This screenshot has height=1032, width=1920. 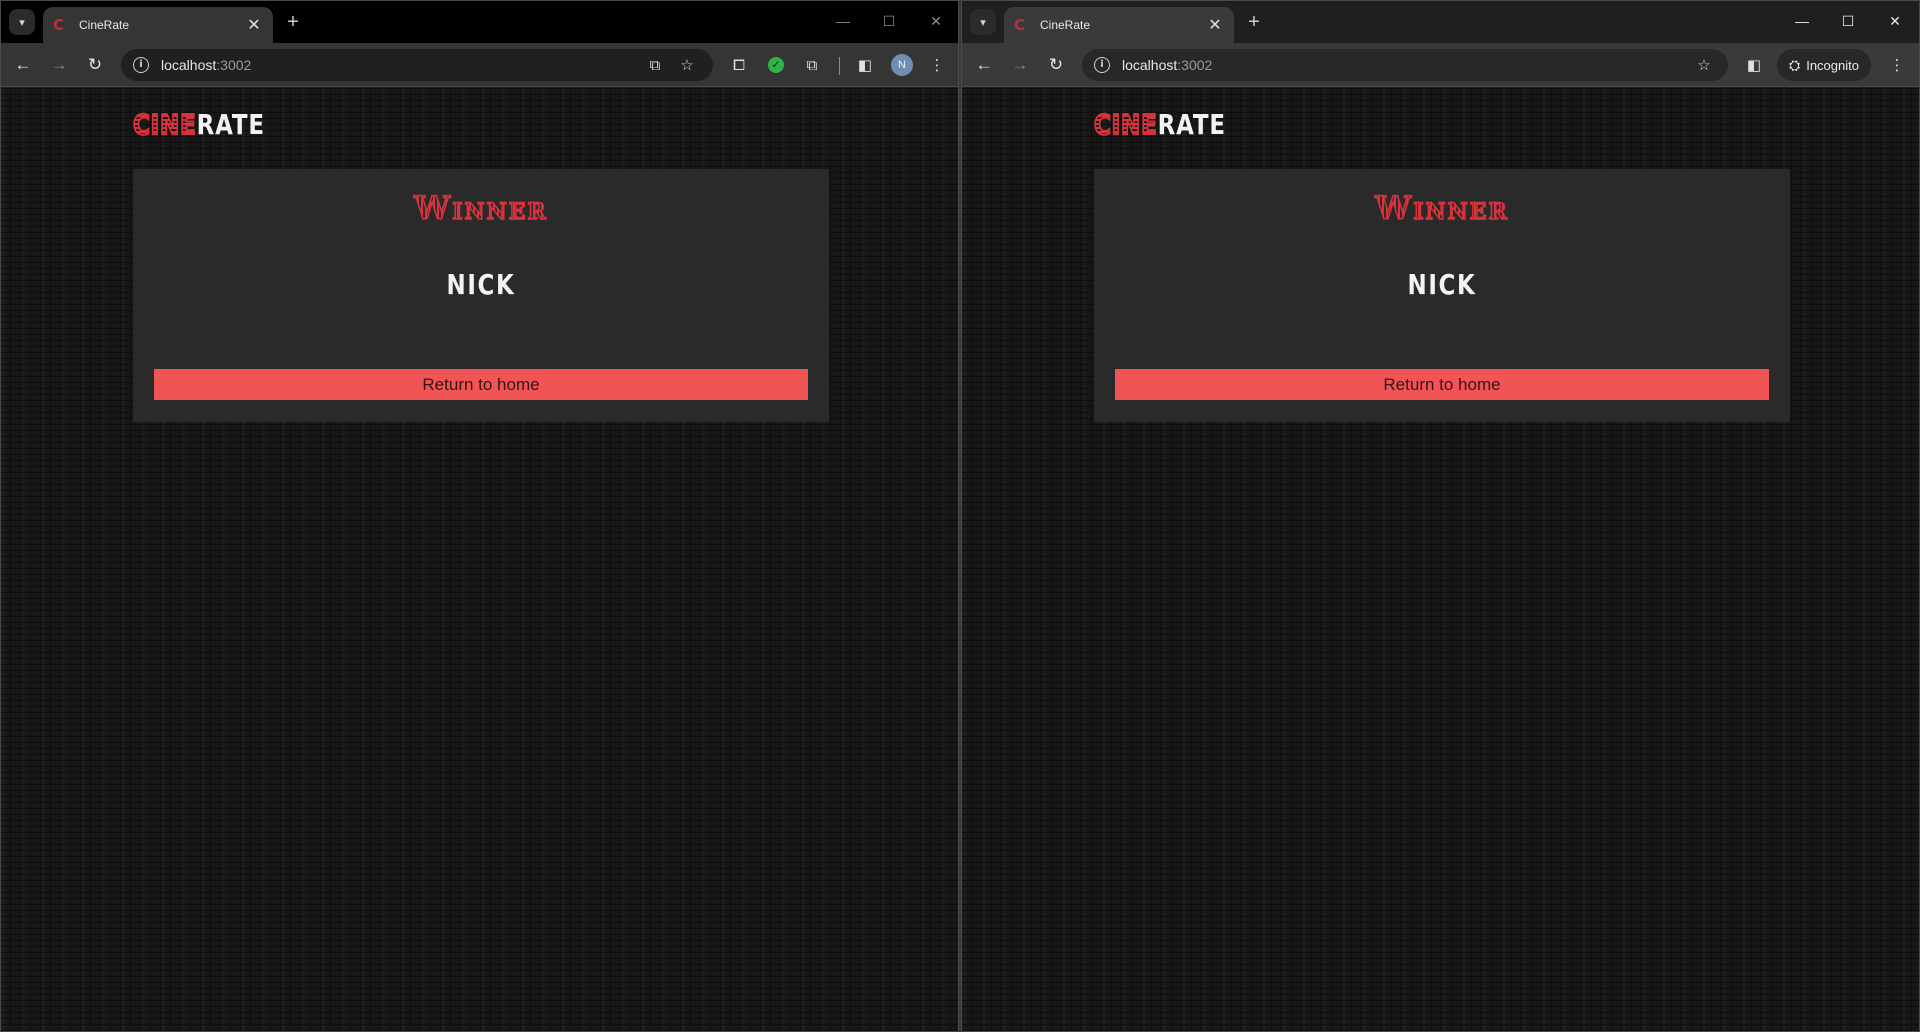 I want to click on browser-toolbar: ← → ↻ i localhost:3002 ☆ ◧ ⛭ Incognito ⋮, so click(x=1440, y=65).